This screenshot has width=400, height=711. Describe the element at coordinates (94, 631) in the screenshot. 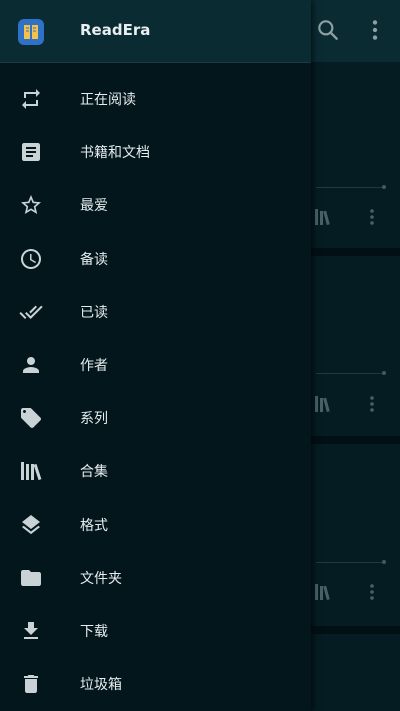

I see `menu-item-label: 下载` at that location.